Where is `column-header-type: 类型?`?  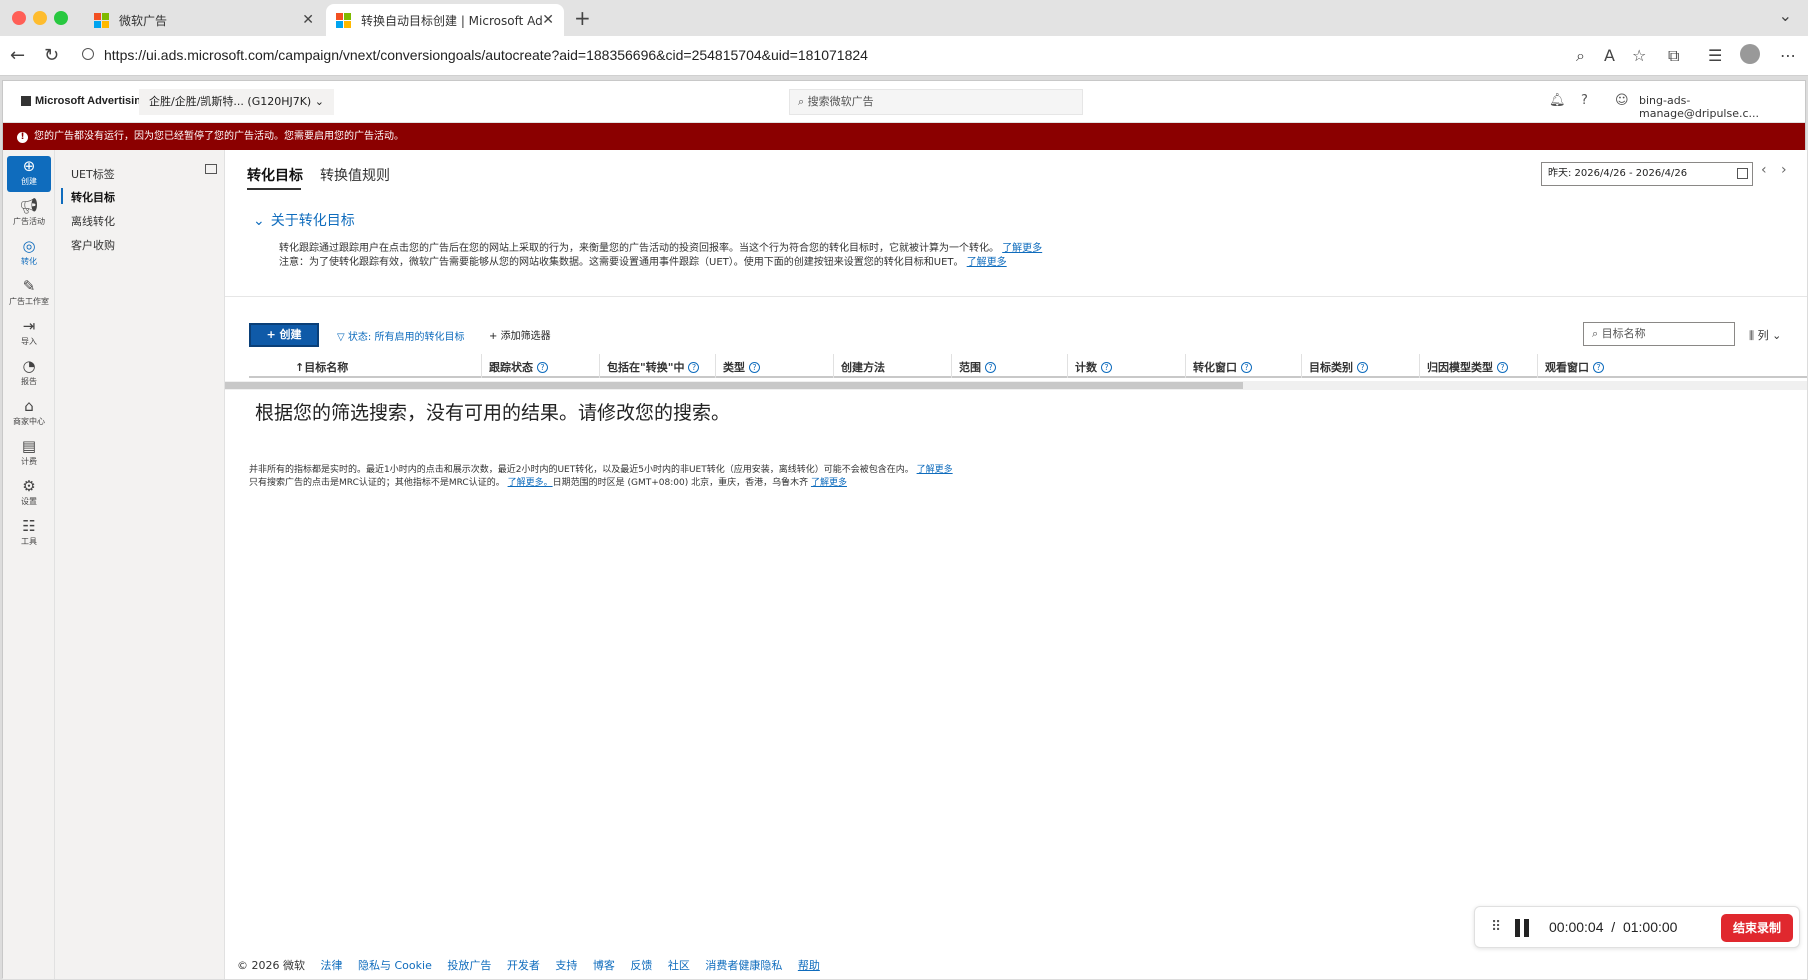
column-header-type: 类型? is located at coordinates (741, 367).